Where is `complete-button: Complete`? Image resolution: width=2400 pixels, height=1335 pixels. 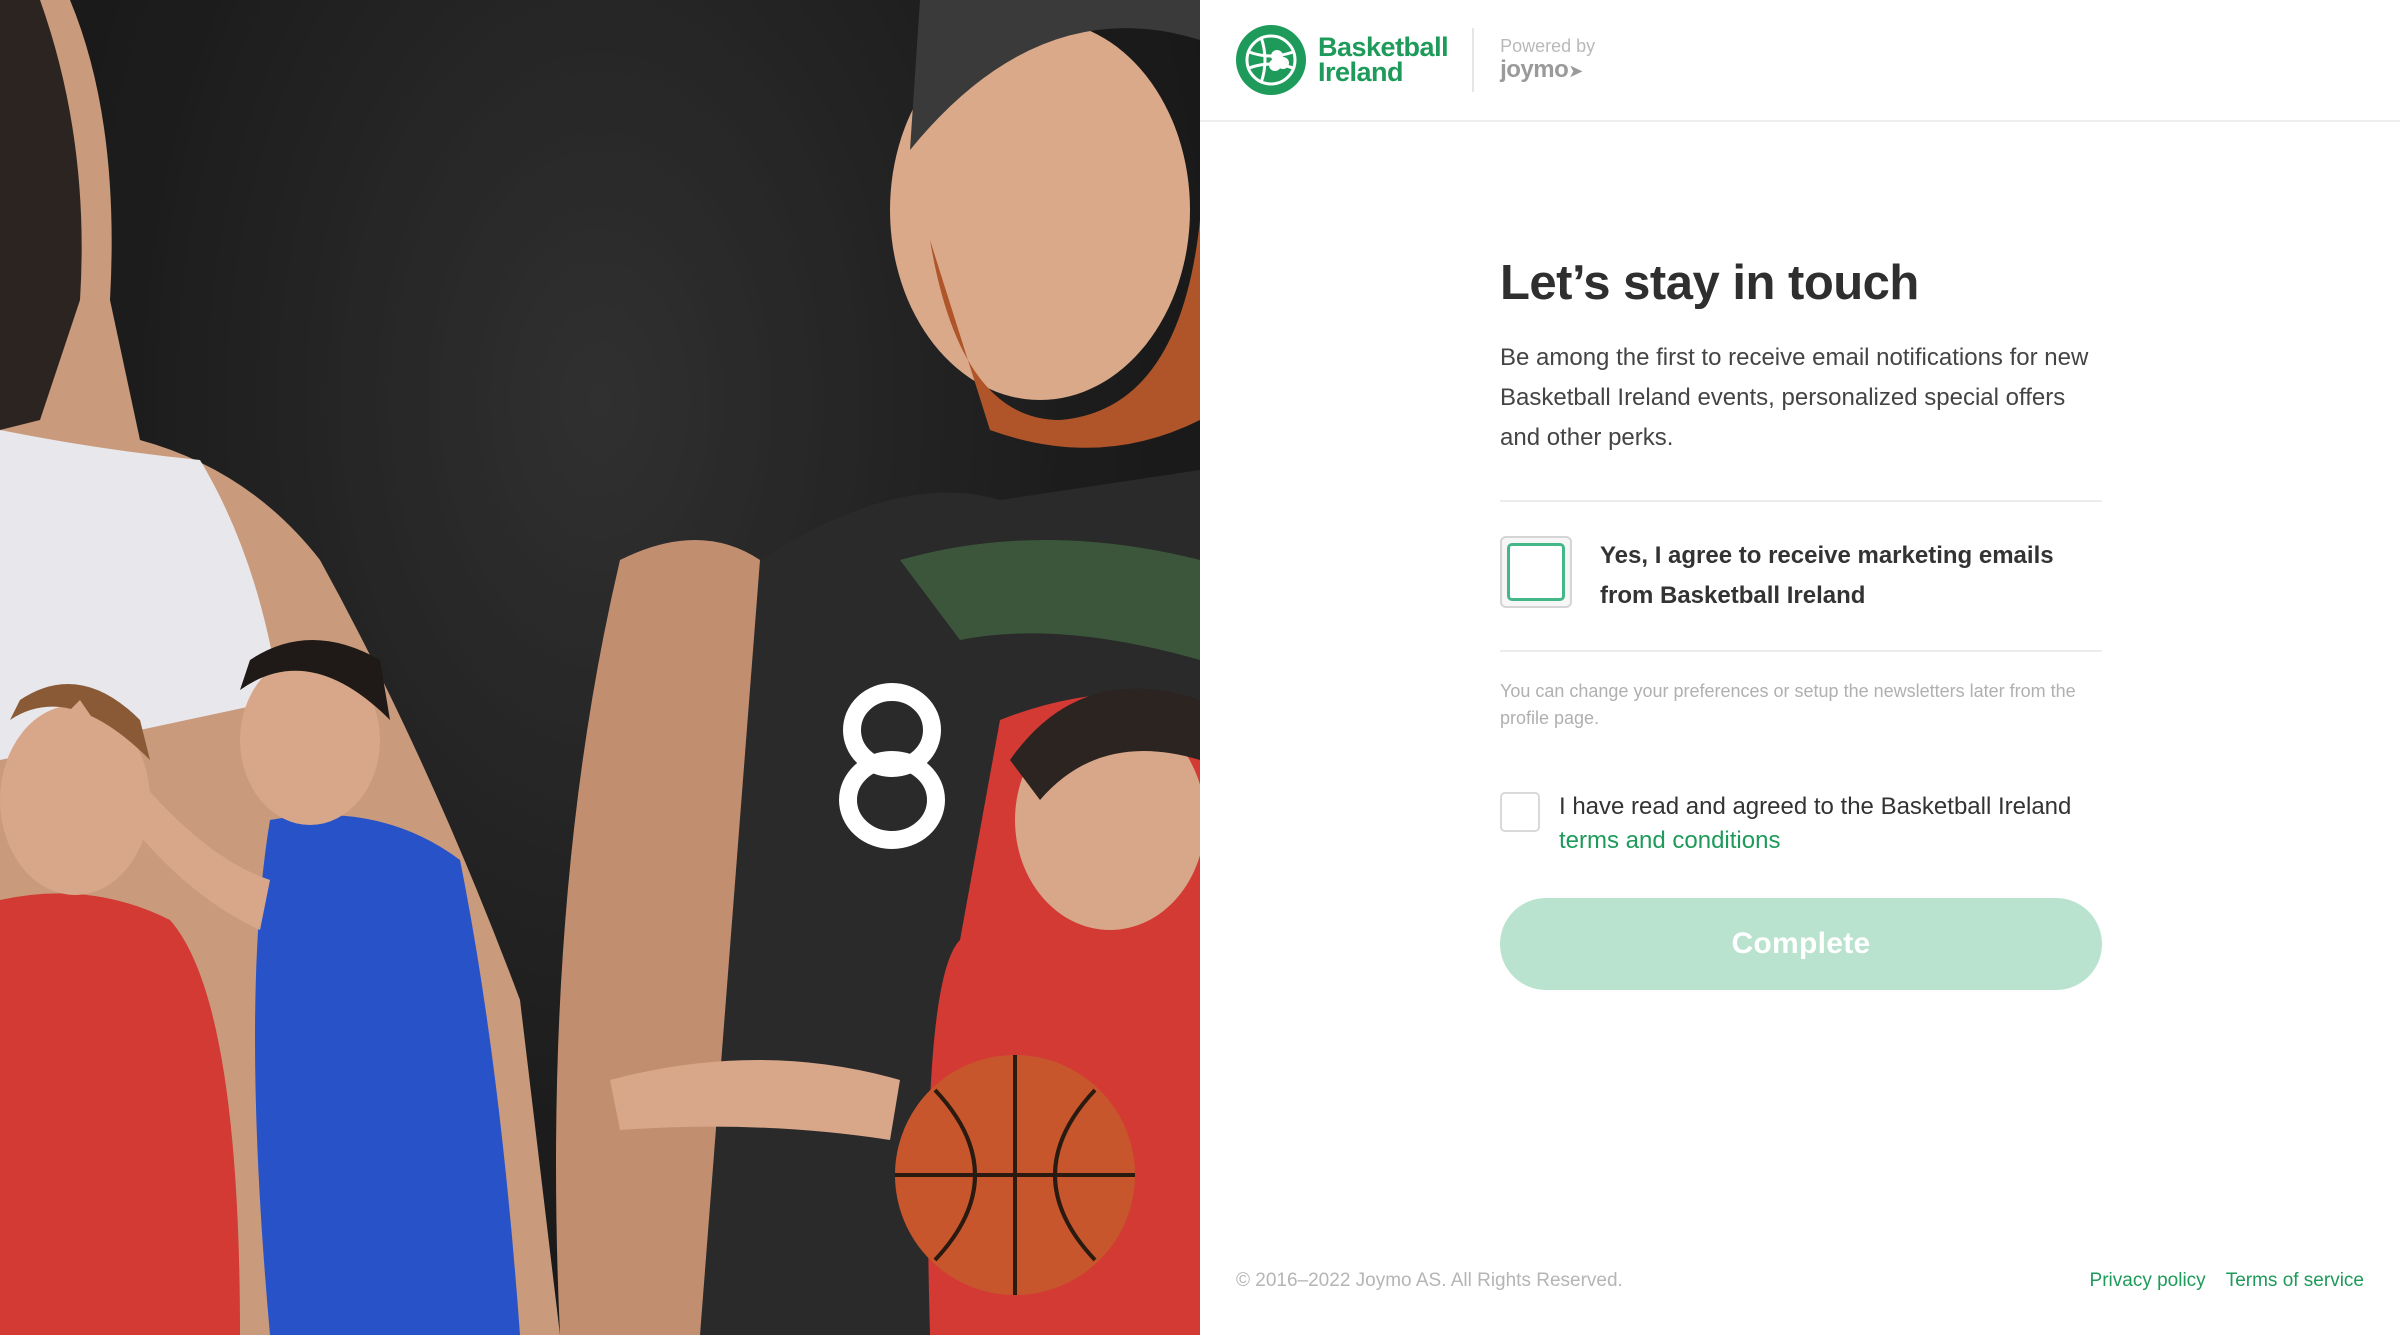
complete-button: Complete is located at coordinates (1801, 944).